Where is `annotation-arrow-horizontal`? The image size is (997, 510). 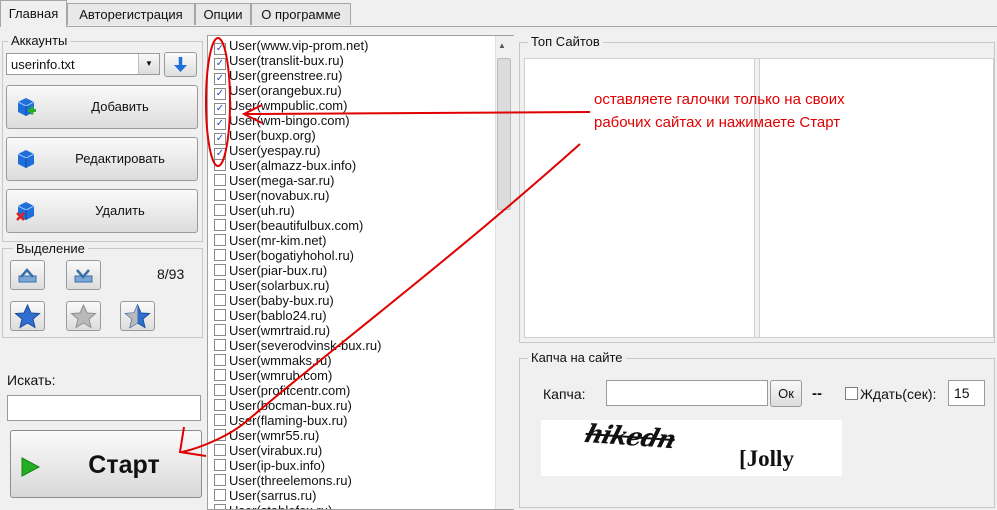 annotation-arrow-horizontal is located at coordinates (417, 113).